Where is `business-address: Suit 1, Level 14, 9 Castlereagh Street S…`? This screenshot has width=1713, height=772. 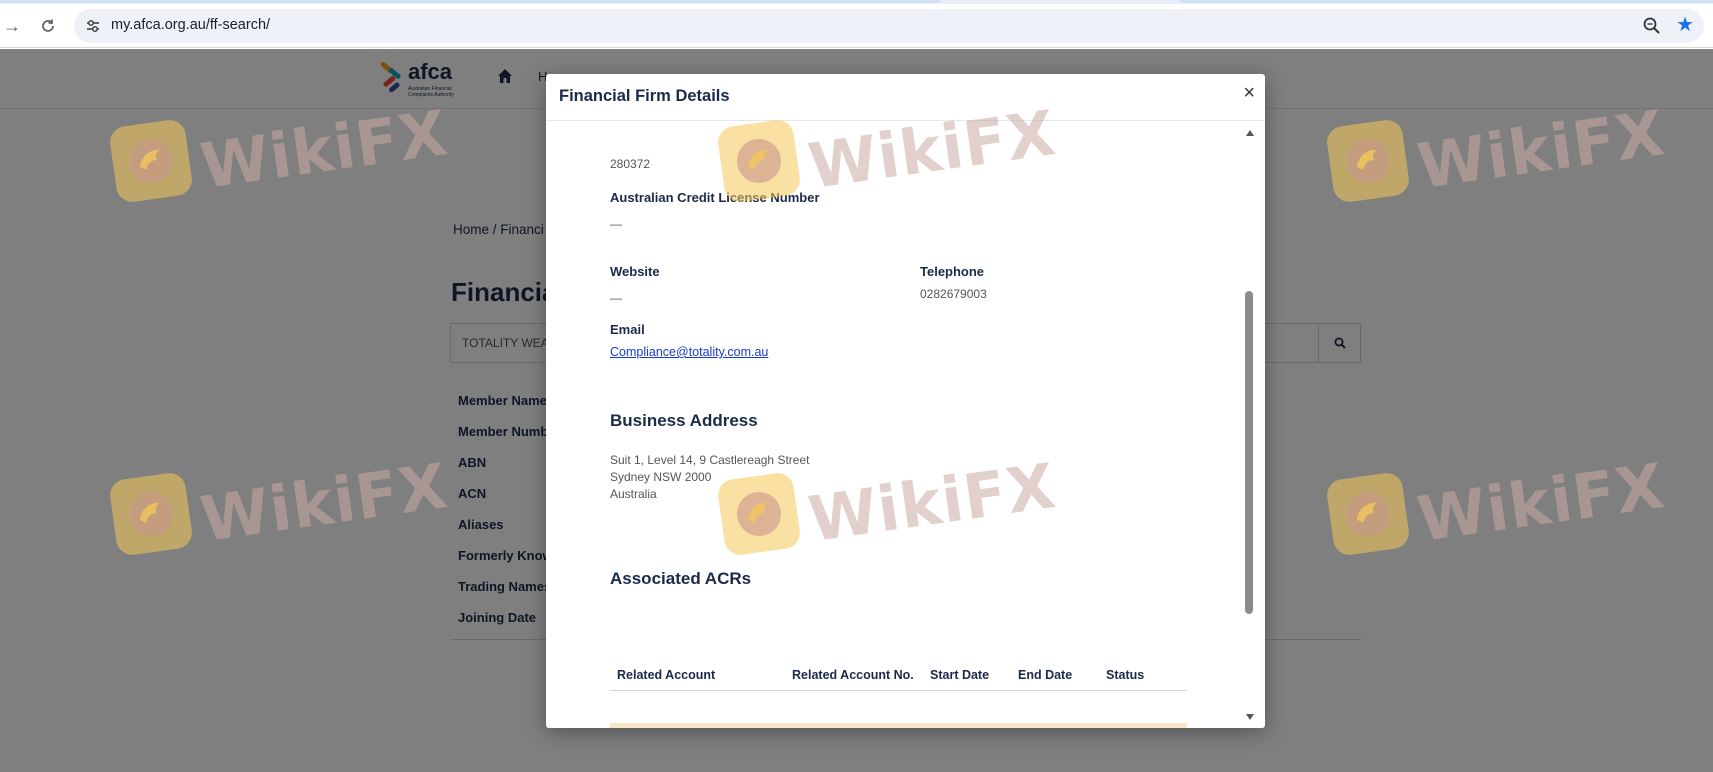 business-address: Suit 1, Level 14, 9 Castlereagh Street S… is located at coordinates (709, 477).